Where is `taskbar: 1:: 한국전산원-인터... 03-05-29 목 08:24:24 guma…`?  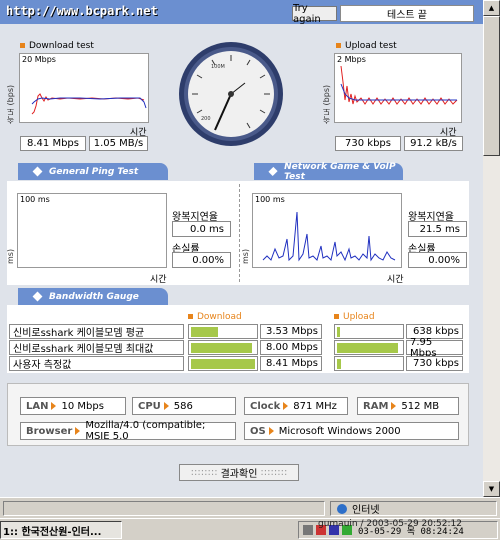 taskbar: 1:: 한국전산원-인터... 03-05-29 목 08:24:24 guma… is located at coordinates (250, 529).